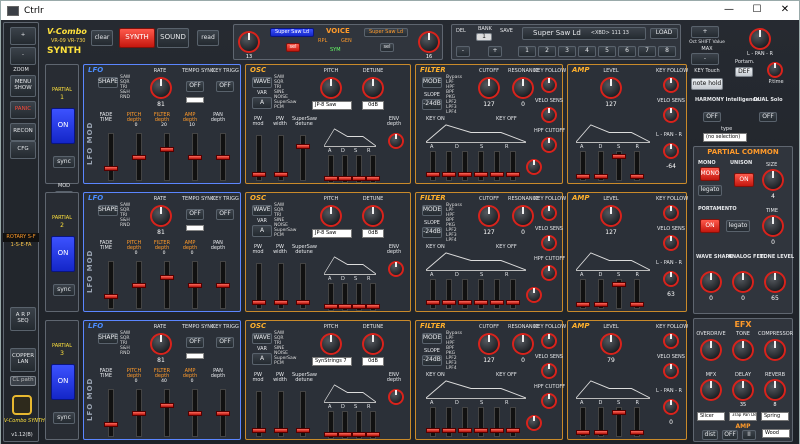 The height and width of the screenshot is (444, 800). Describe the element at coordinates (773, 226) in the screenshot. I see `time-knob` at that location.